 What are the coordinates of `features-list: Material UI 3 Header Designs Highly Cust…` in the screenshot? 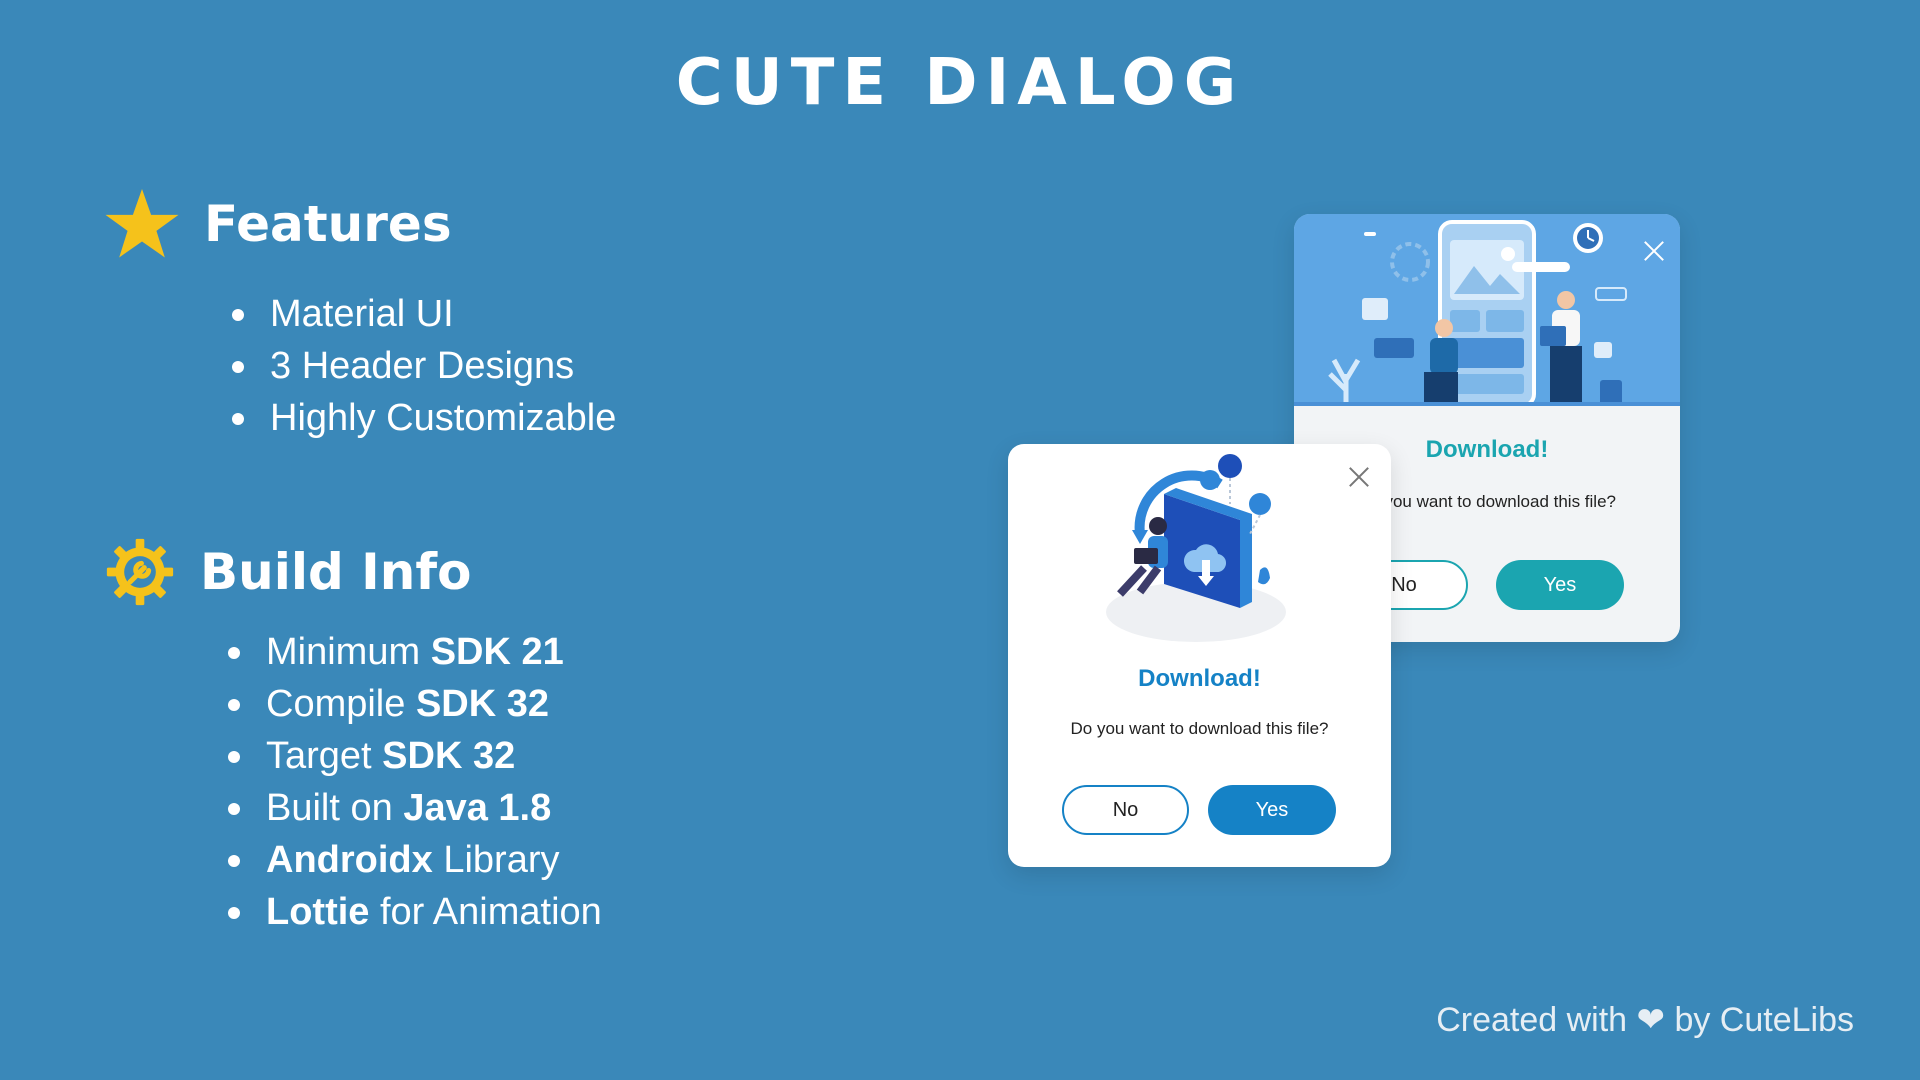 It's located at (424, 366).